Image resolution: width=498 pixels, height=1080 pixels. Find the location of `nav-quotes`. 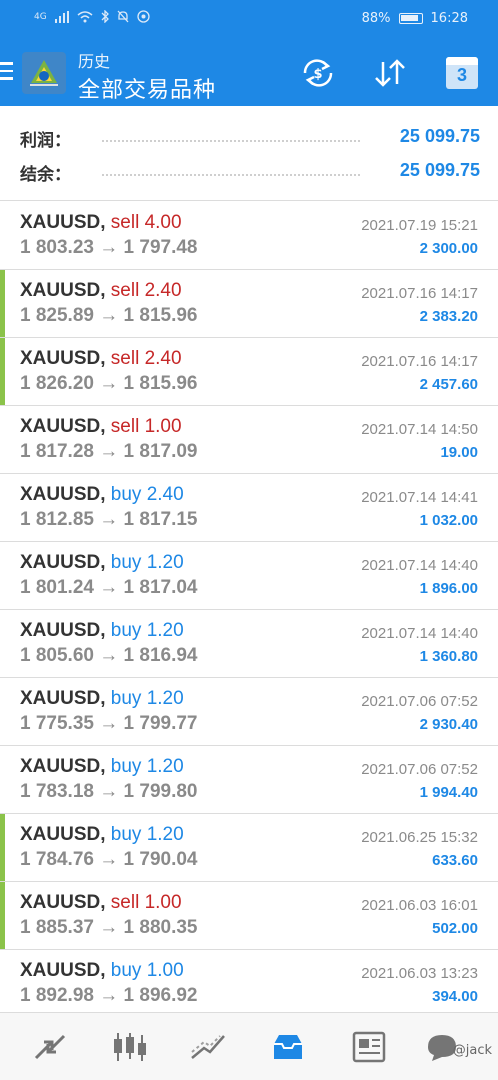

nav-quotes is located at coordinates (50, 1047).